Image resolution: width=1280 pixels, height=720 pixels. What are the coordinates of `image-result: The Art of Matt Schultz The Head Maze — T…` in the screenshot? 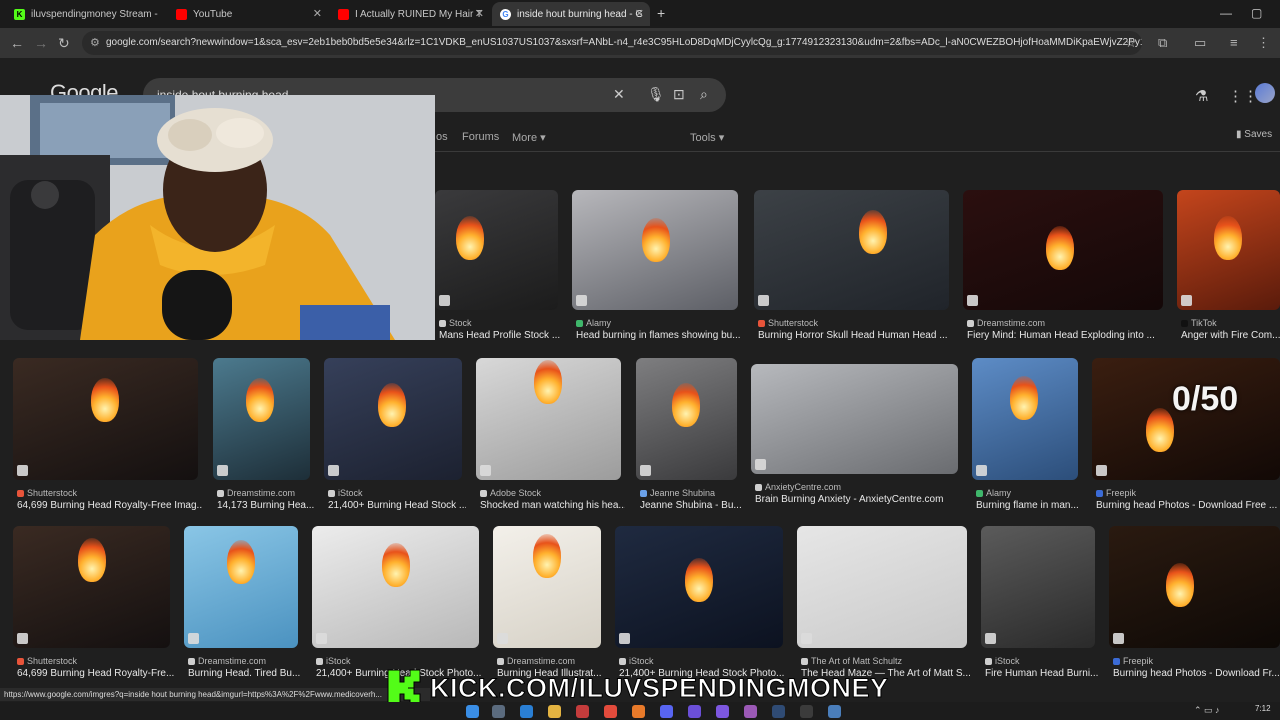 It's located at (884, 605).